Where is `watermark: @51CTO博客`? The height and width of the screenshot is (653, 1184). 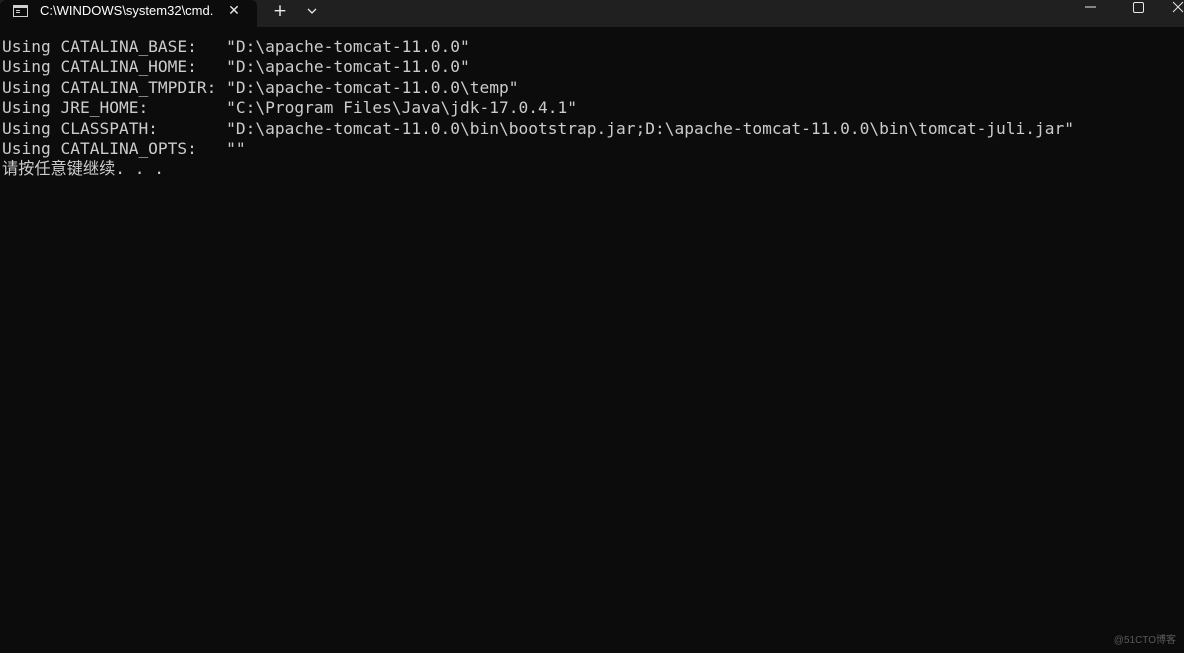
watermark: @51CTO博客 is located at coordinates (1144, 640).